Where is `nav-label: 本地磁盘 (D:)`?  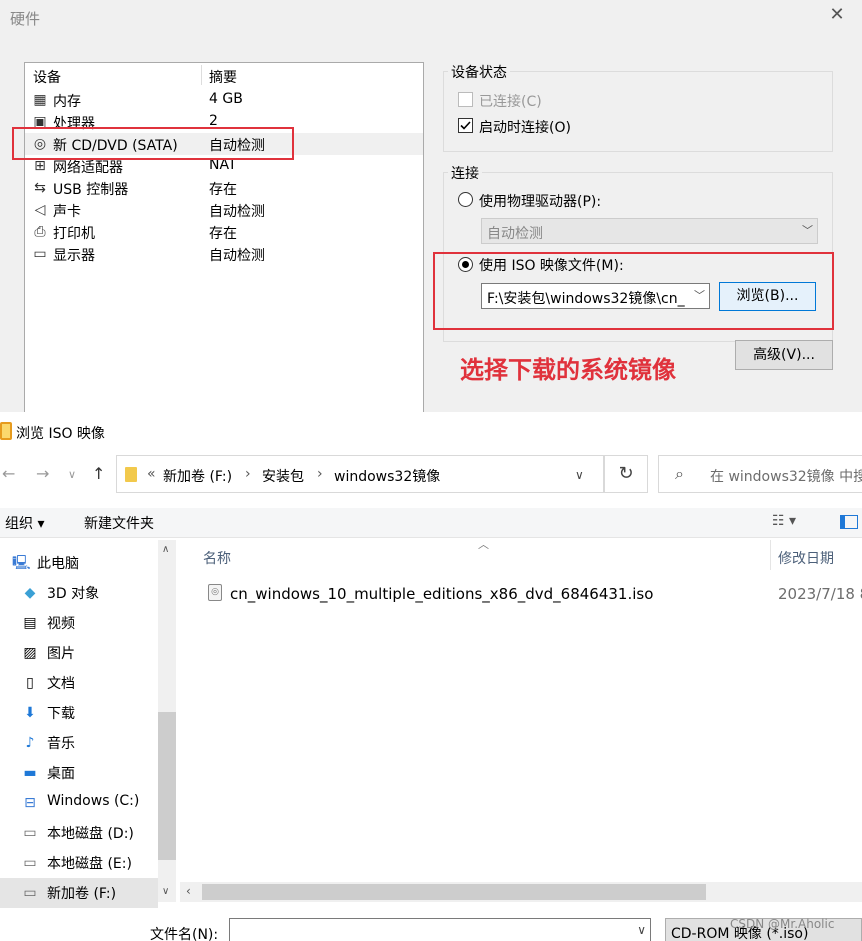 nav-label: 本地磁盘 (D:) is located at coordinates (90, 834).